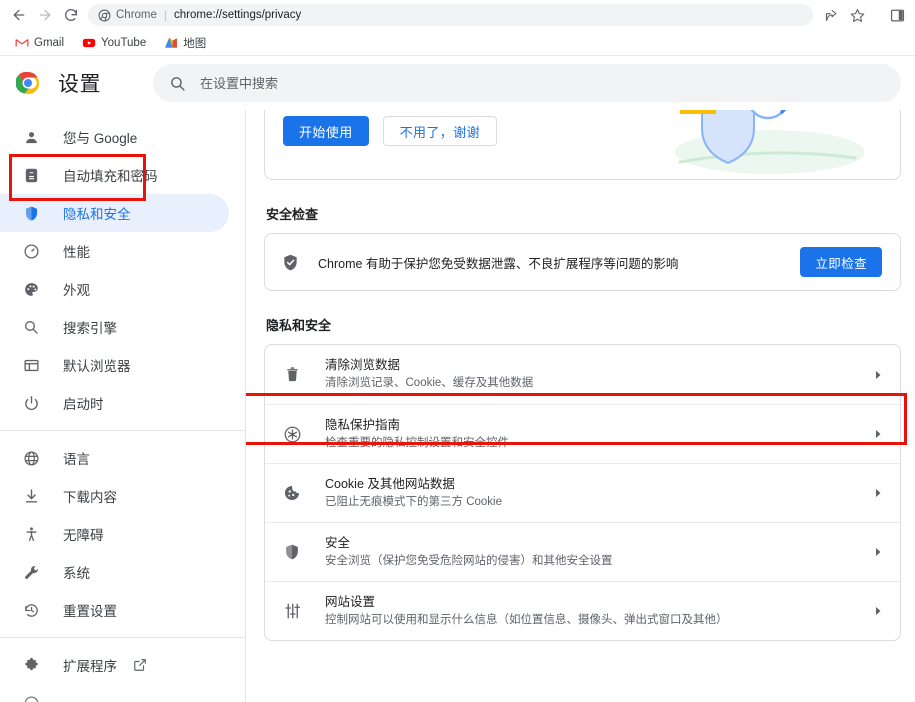 Image resolution: width=915 pixels, height=702 pixels. I want to click on reload-icon, so click(71, 15).